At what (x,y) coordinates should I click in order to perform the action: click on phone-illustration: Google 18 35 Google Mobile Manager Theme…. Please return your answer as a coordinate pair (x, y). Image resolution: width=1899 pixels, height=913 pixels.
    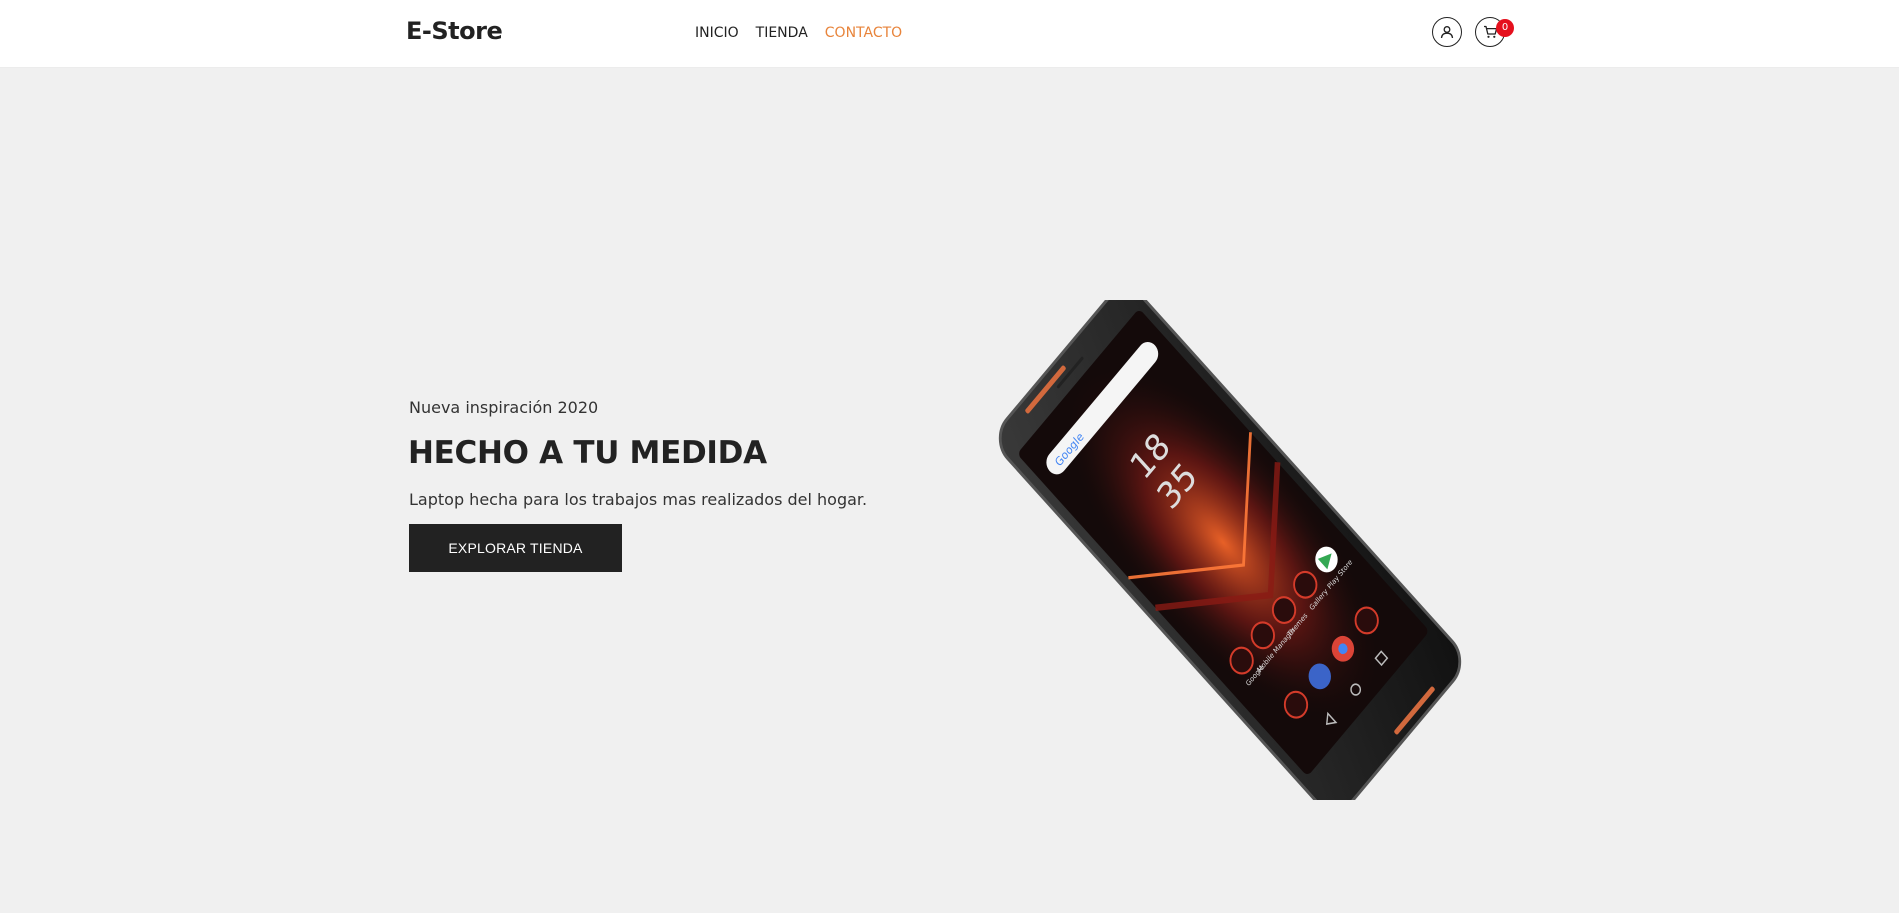
    Looking at the image, I should click on (1230, 550).